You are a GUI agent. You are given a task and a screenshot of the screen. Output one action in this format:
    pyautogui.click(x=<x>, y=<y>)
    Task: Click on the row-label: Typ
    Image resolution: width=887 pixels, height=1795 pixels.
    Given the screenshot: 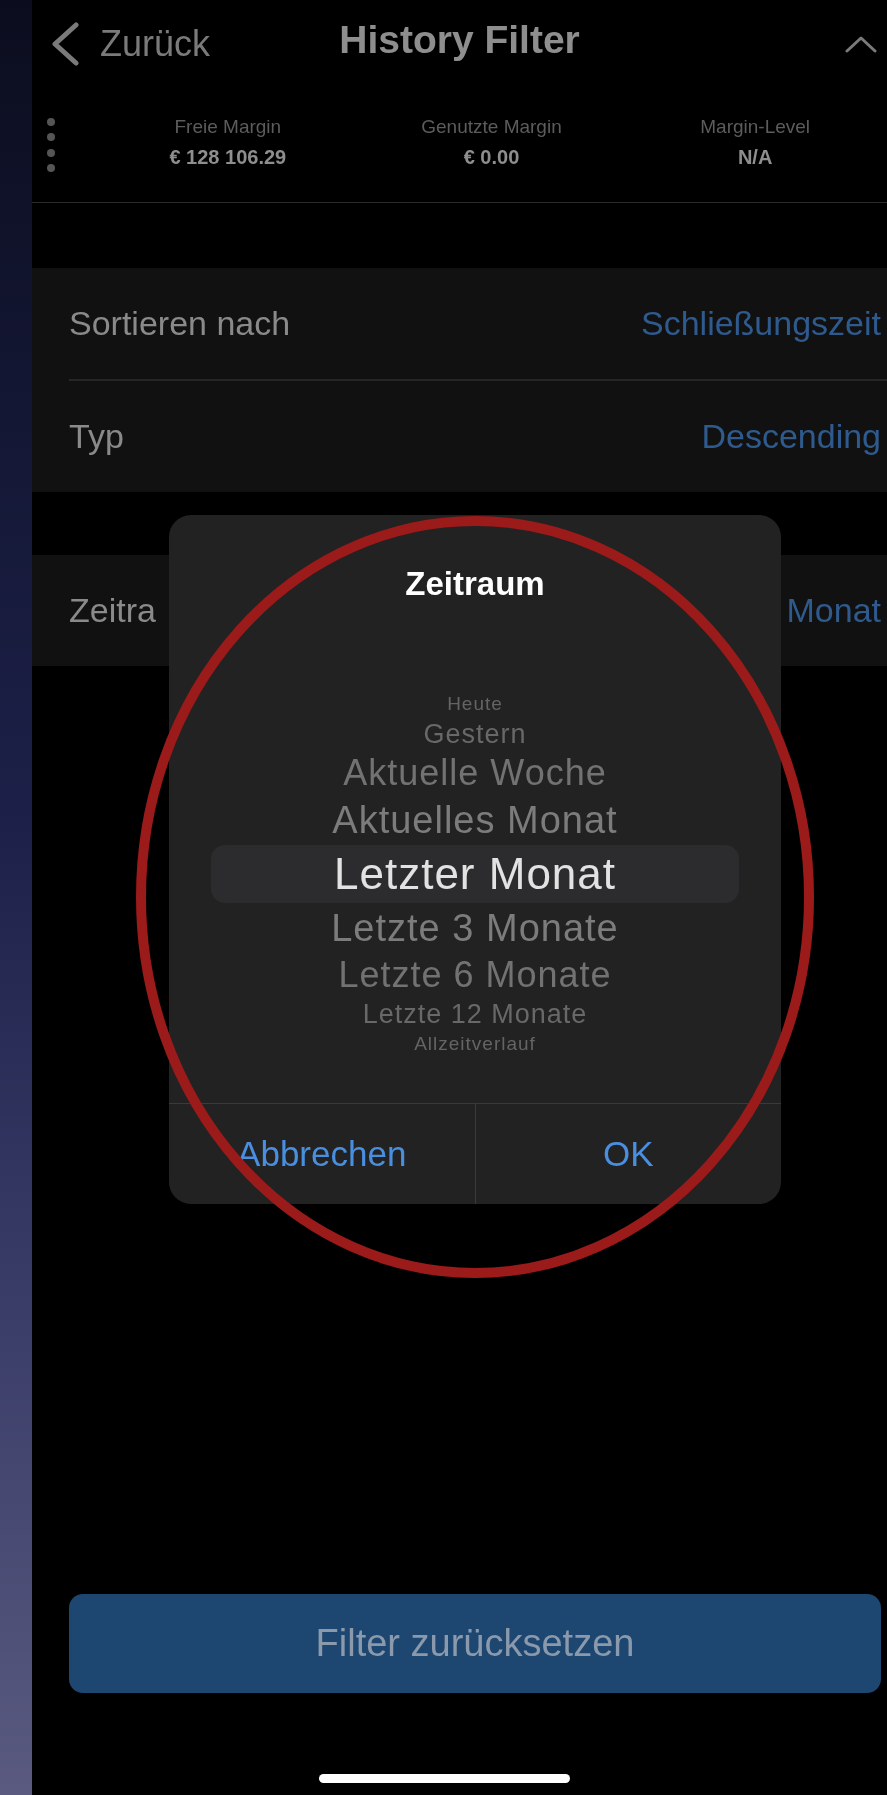 What is the action you would take?
    pyautogui.click(x=96, y=436)
    